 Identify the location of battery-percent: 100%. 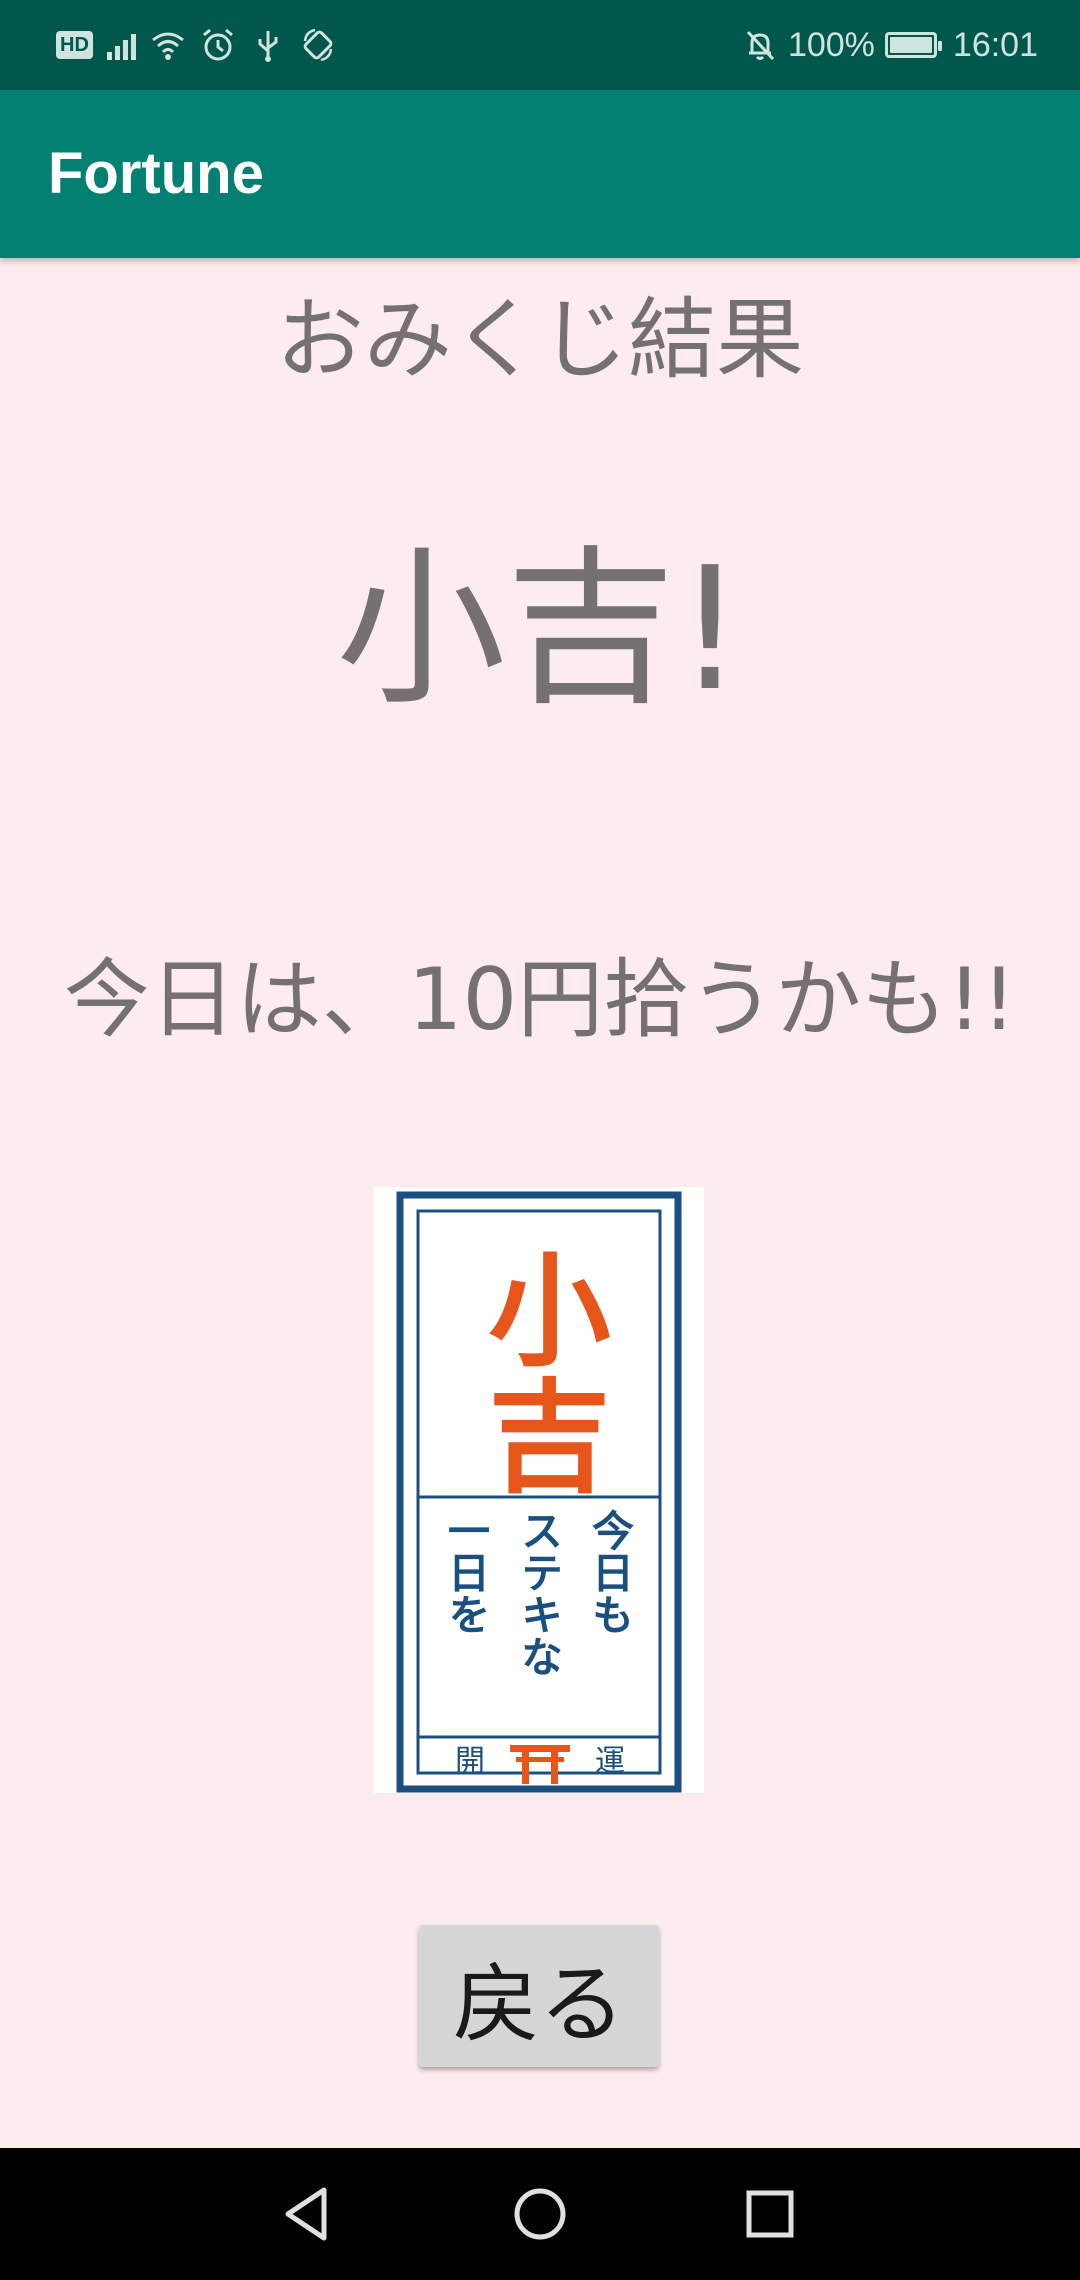
(831, 44).